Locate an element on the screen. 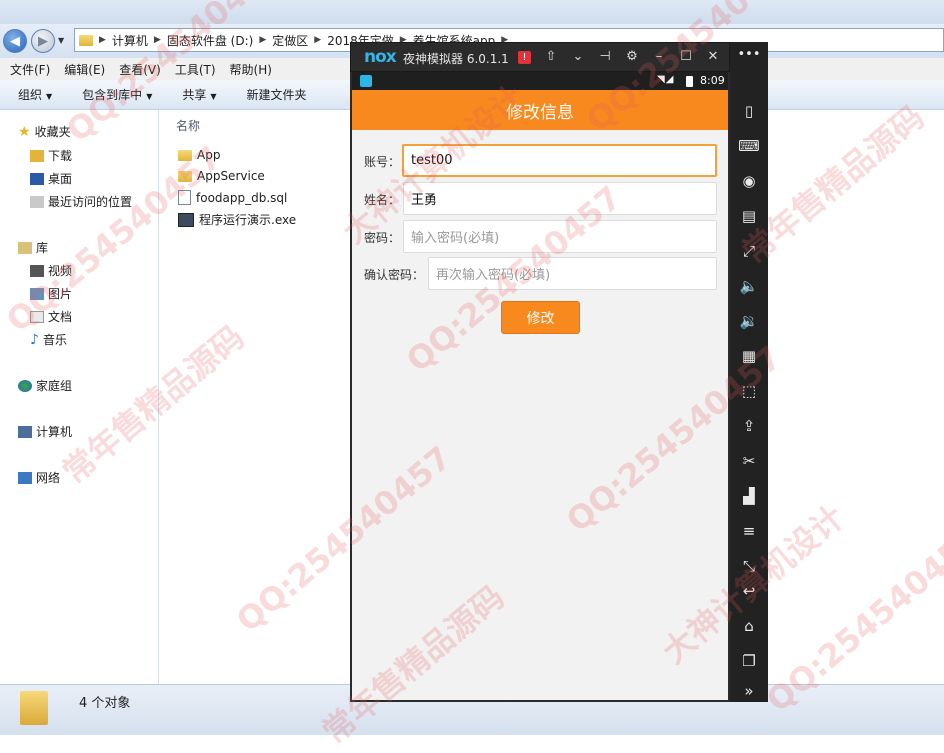 The height and width of the screenshot is (753, 944). new-folder-button: 新建文件夹 is located at coordinates (277, 94).